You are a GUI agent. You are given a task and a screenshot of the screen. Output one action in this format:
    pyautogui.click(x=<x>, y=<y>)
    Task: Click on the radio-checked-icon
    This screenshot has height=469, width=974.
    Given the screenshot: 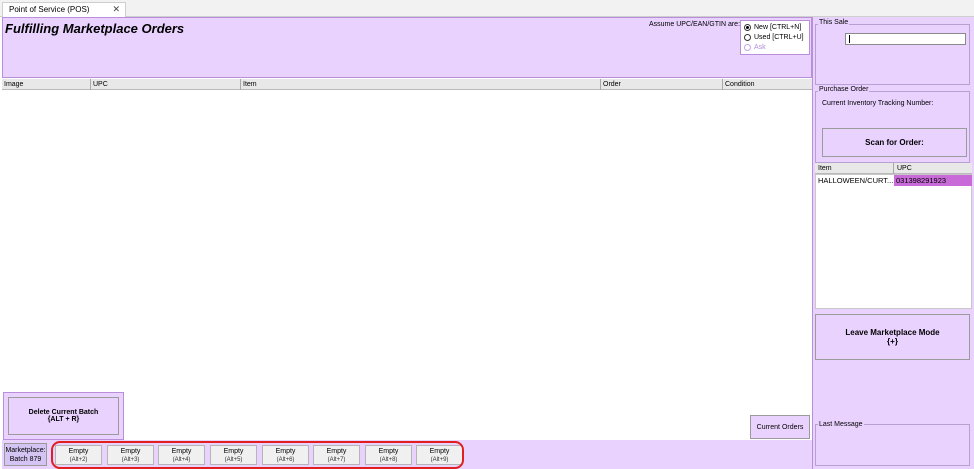 What is the action you would take?
    pyautogui.click(x=747, y=27)
    